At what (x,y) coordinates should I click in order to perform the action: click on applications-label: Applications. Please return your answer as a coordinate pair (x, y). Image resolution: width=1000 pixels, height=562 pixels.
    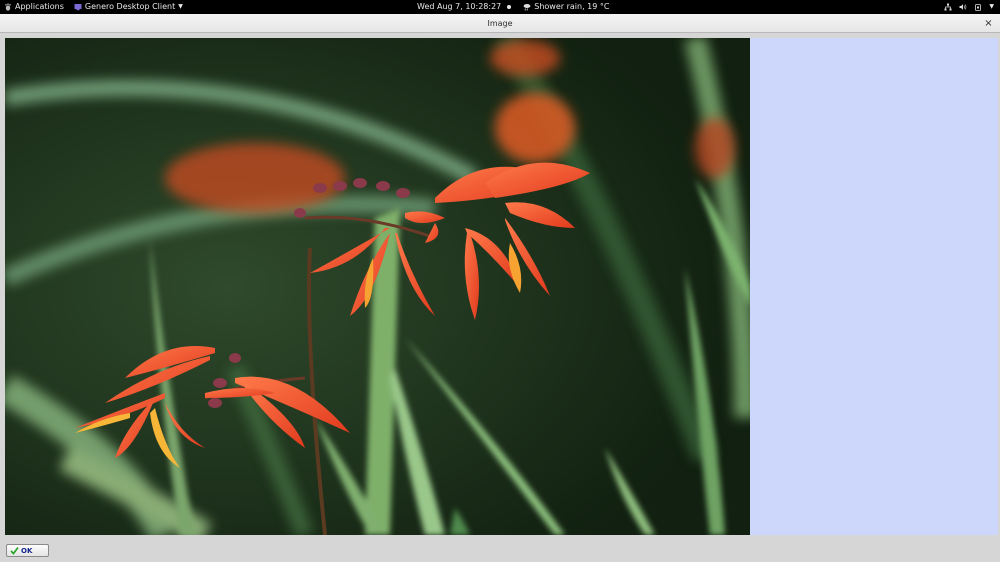
    Looking at the image, I should click on (39, 6).